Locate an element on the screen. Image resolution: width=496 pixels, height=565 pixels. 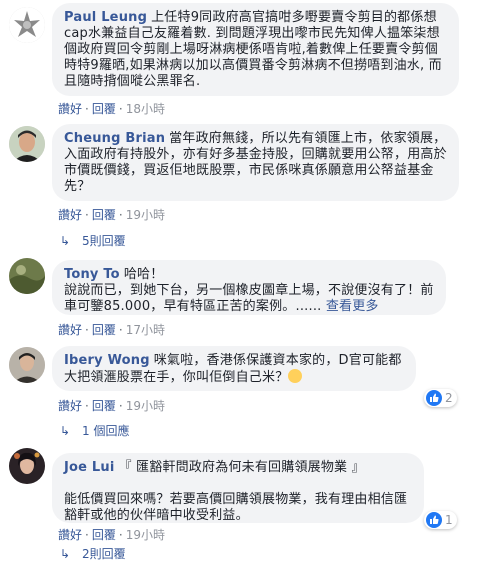
comment-author: Cheung Brian is located at coordinates (114, 138).